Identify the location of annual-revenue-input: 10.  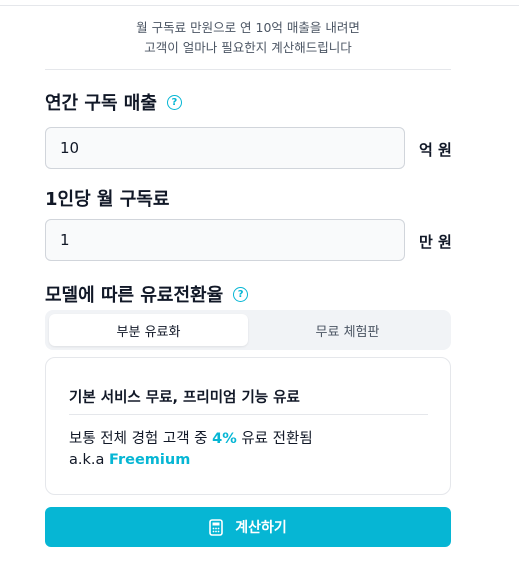
(225, 148).